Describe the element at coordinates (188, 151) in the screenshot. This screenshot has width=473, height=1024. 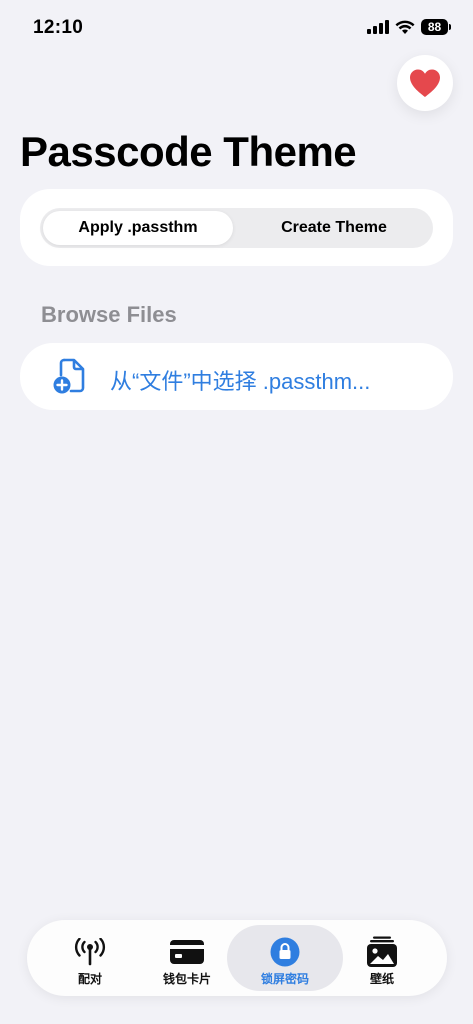
I see `page-title: Passcode Theme` at that location.